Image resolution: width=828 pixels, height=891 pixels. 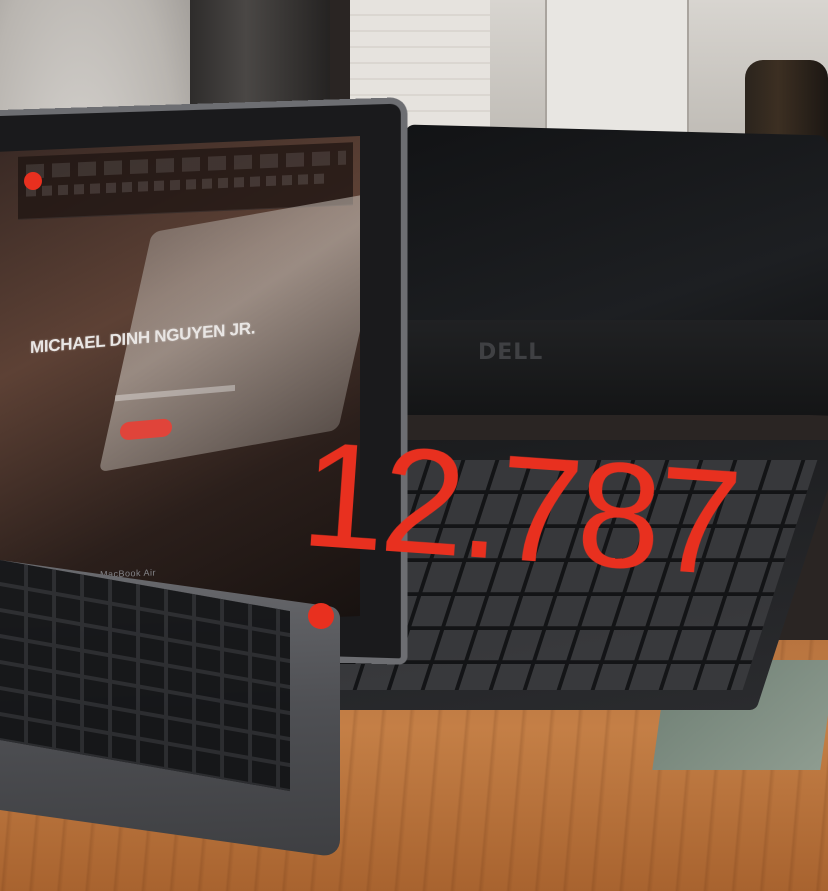 What do you see at coordinates (617, 70) in the screenshot?
I see `door-panel` at bounding box center [617, 70].